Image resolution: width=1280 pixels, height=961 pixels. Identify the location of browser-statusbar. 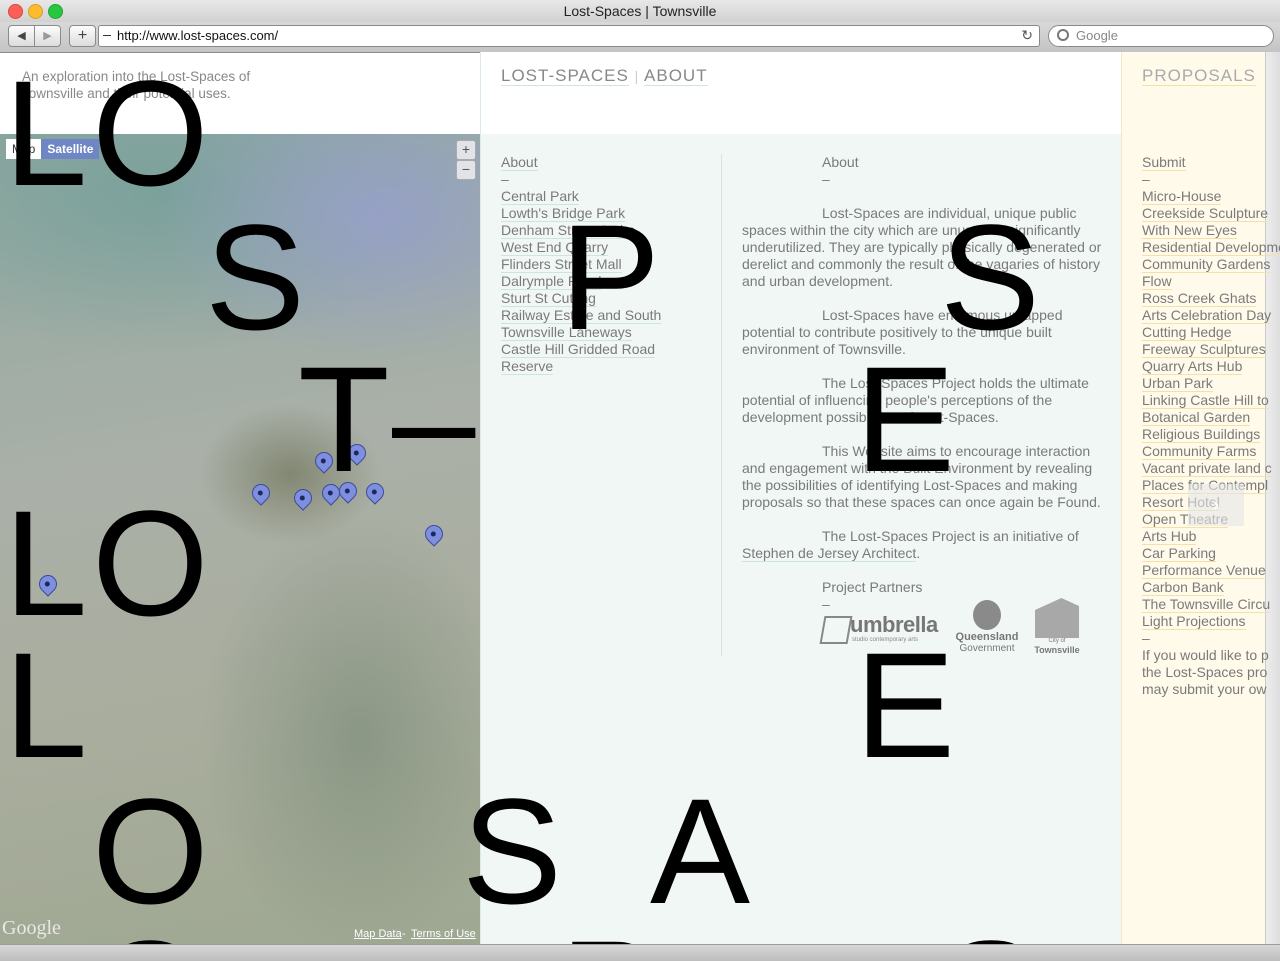
(640, 952).